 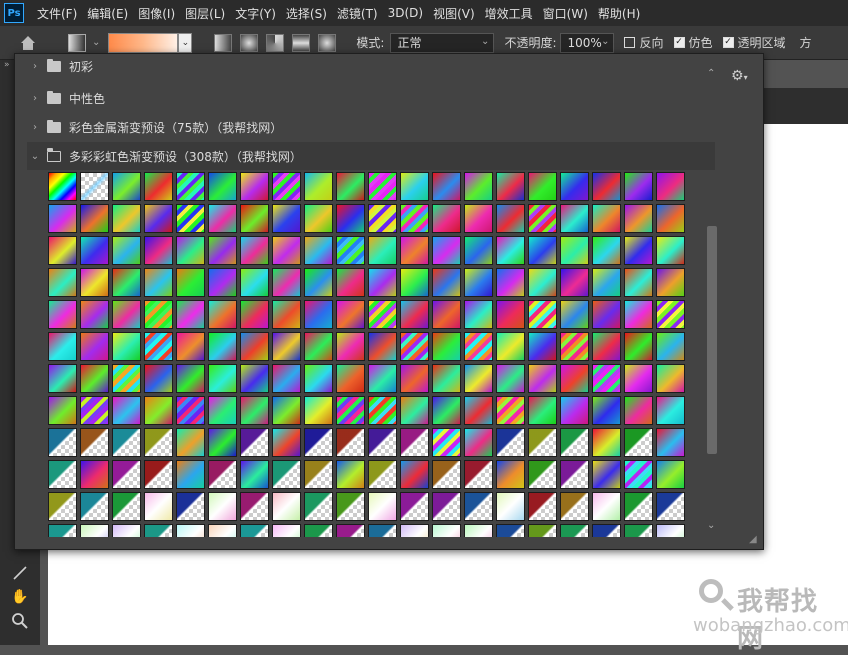 What do you see at coordinates (587, 42) in the screenshot?
I see `opacity-input: 100% ⌄` at bounding box center [587, 42].